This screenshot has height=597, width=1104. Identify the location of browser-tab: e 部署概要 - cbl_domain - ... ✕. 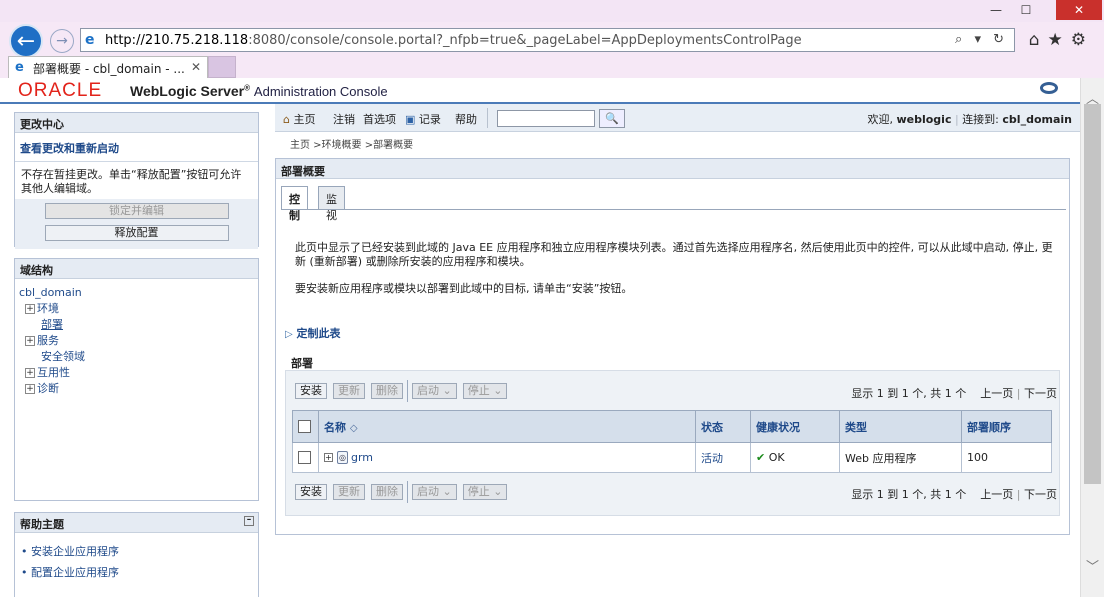
(108, 67).